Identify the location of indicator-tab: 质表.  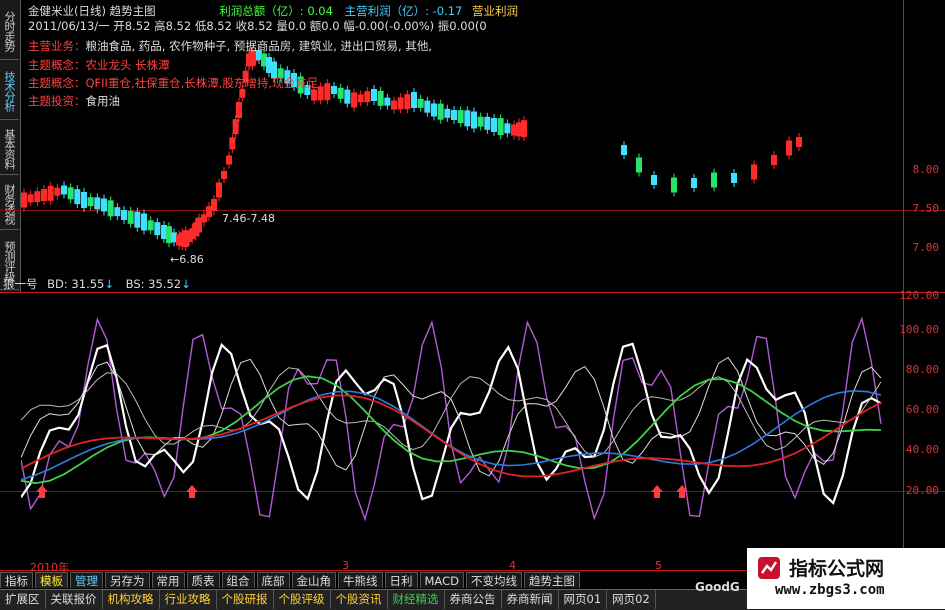
(203, 580).